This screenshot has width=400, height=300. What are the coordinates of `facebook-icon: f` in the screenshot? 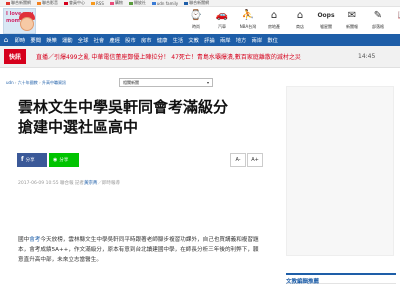 It's located at (22, 159).